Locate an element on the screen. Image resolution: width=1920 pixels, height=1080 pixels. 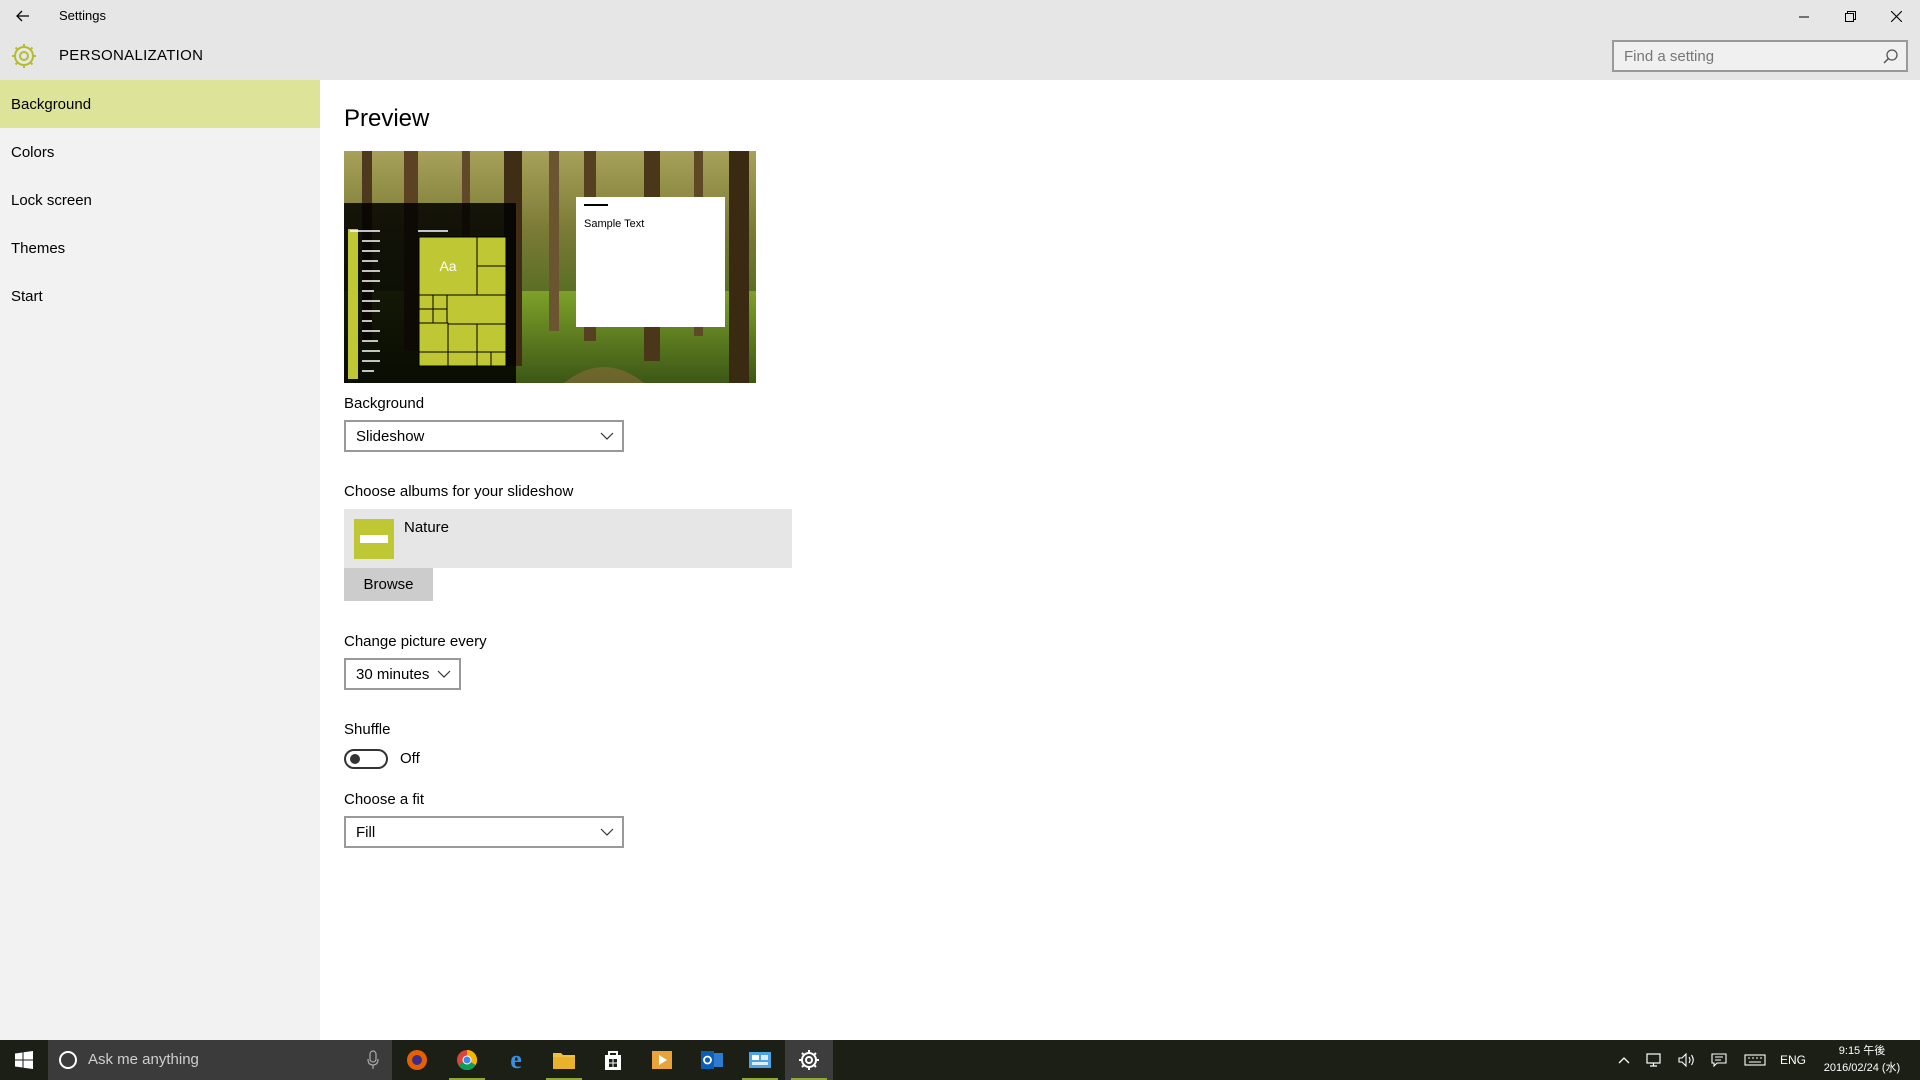
minimize-icon is located at coordinates (1803, 16).